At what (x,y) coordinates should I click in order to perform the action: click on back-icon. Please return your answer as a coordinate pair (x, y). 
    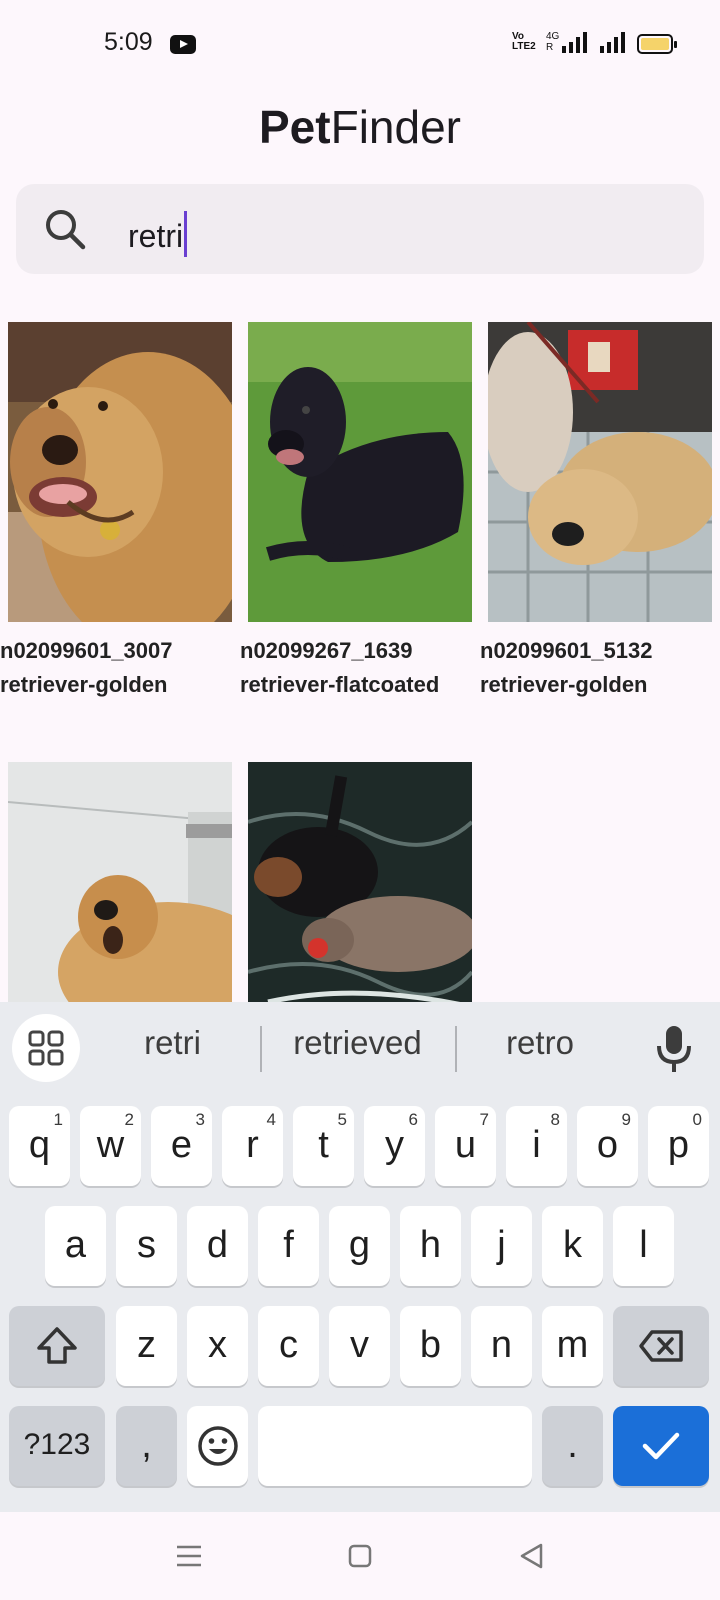
    Looking at the image, I should click on (531, 1556).